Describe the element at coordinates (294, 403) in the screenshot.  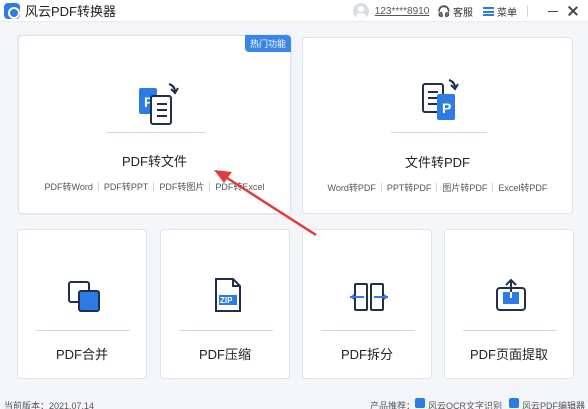
I see `footer: 当前版本：2021.07.14 产品推荐： 风云OCR文字识别 风云PDF编辑器` at that location.